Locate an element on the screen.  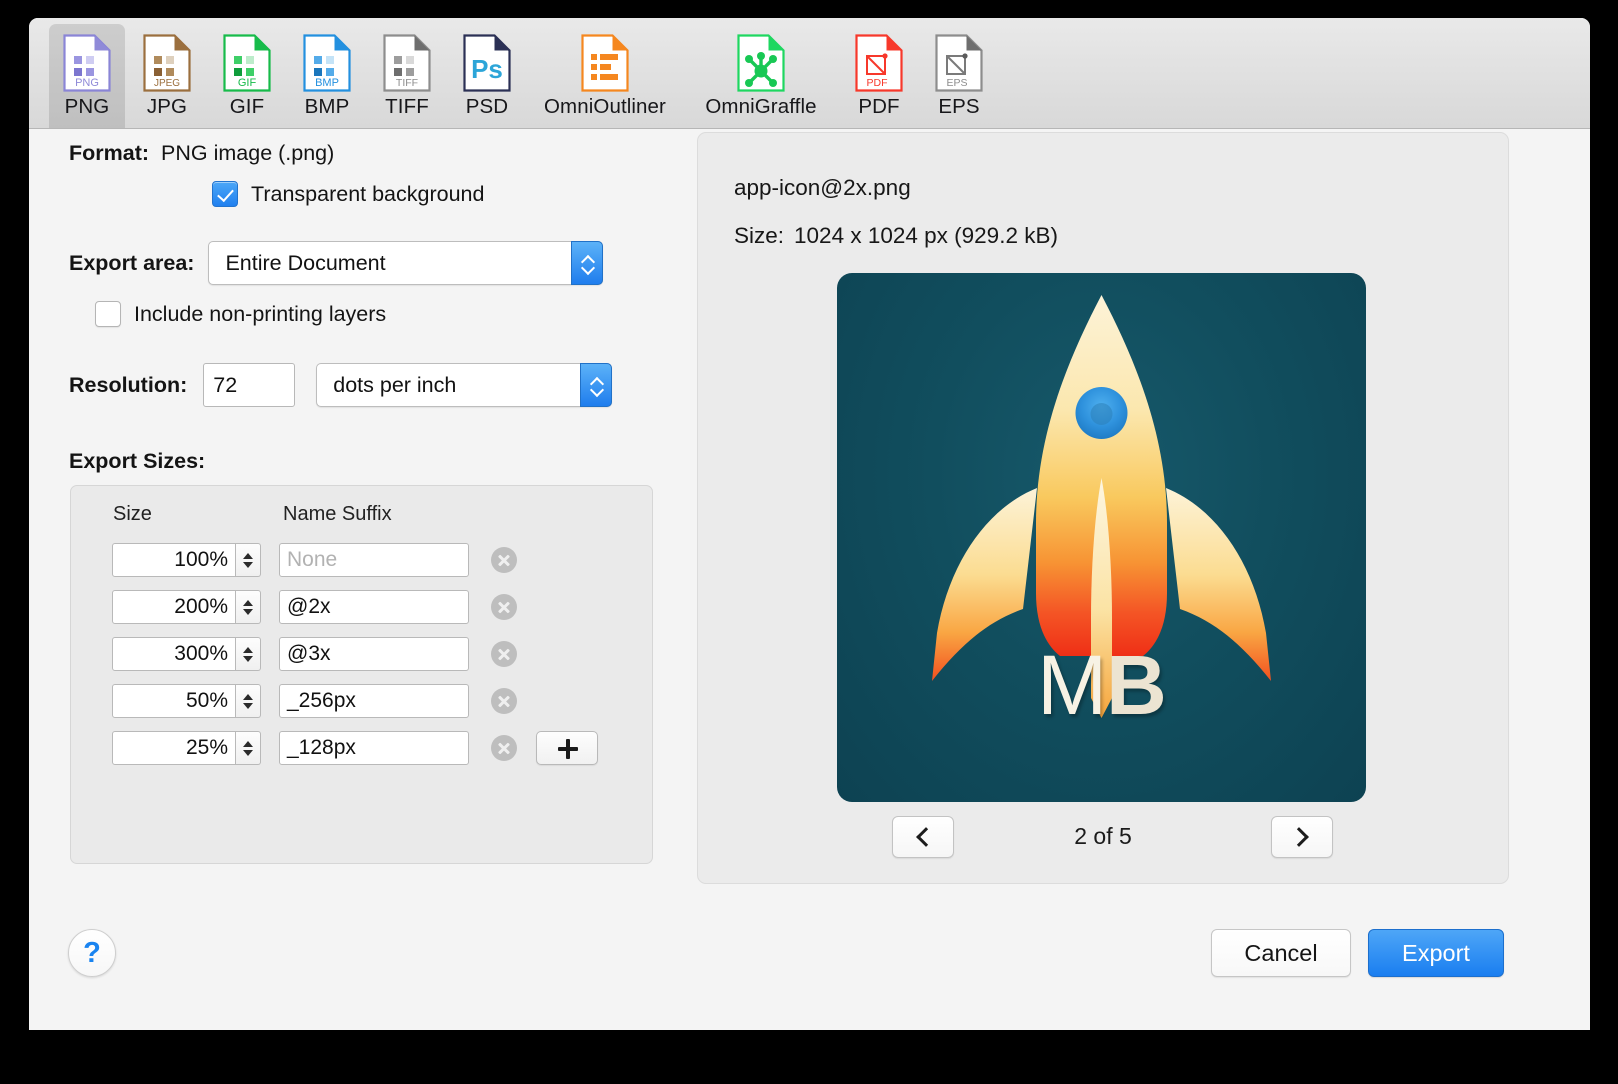
tab-label: OmniGraffle is located at coordinates (761, 106).